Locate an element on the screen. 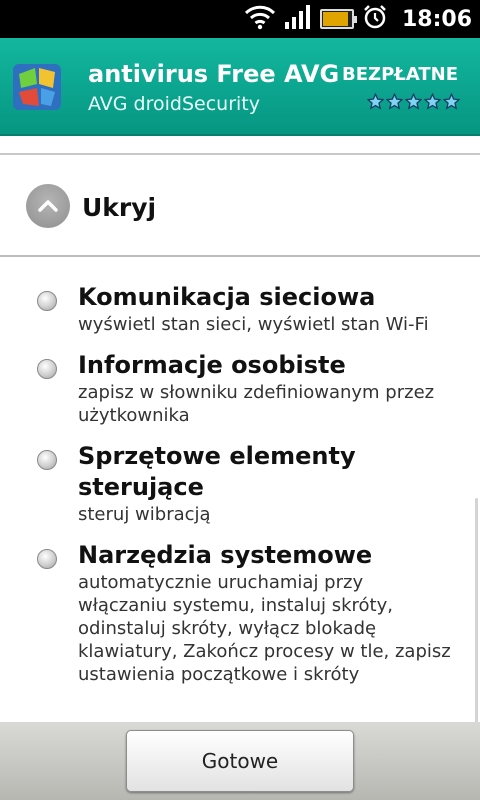 This screenshot has height=800, width=480. permission-description: steruj wibracją is located at coordinates (144, 514).